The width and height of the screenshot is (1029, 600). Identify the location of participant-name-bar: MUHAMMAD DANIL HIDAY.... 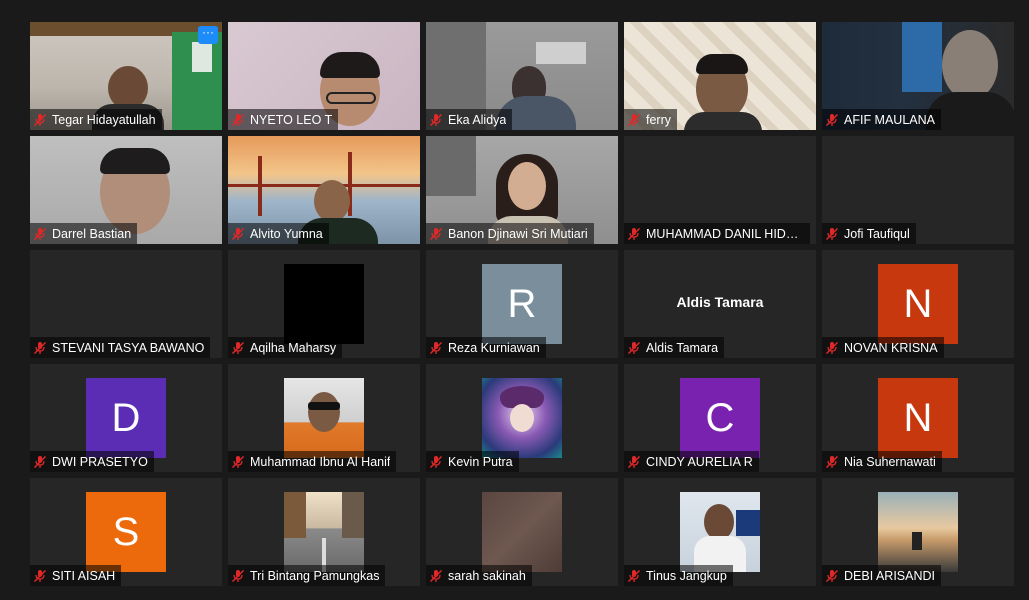
(717, 233).